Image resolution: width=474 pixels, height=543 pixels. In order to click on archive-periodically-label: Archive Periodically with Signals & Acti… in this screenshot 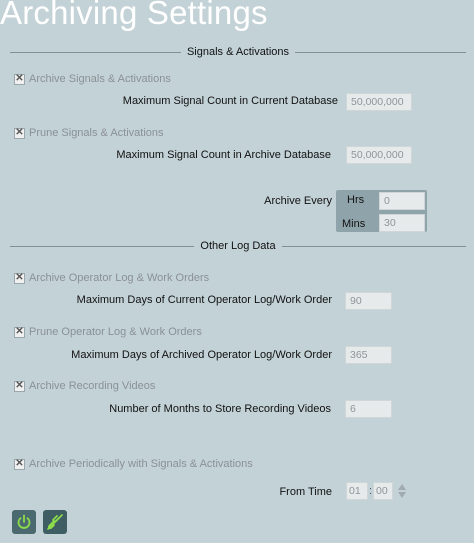, I will do `click(141, 464)`.